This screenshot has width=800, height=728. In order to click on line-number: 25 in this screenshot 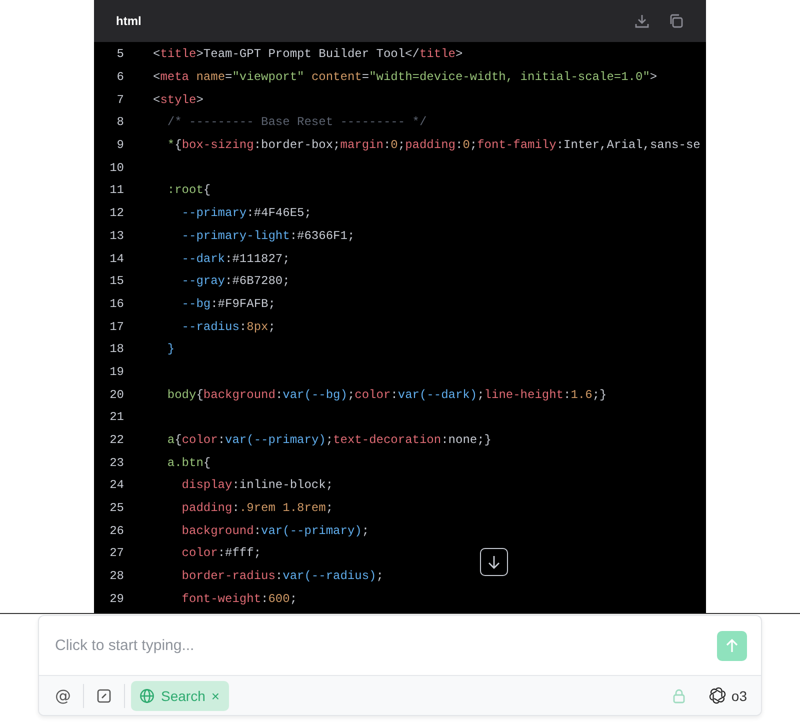, I will do `click(116, 508)`.